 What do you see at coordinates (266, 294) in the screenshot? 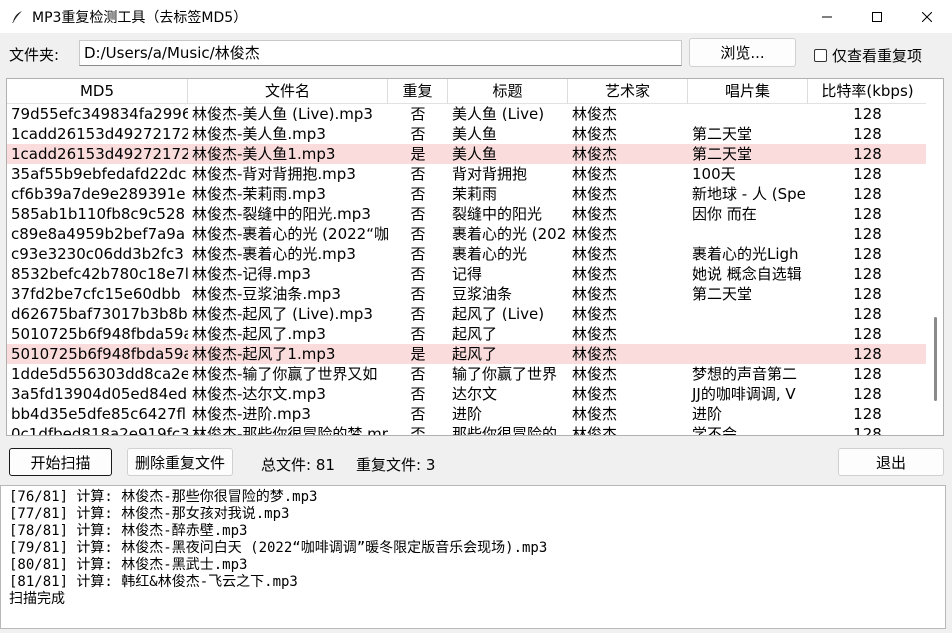
I see `cell-file: 林俊杰-豆浆油条.mp3` at bounding box center [266, 294].